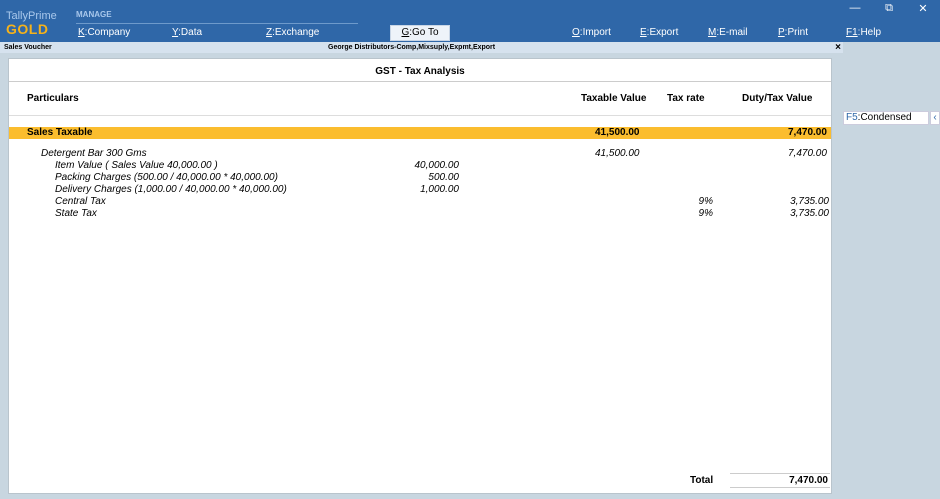  Describe the element at coordinates (852, 32) in the screenshot. I see `menu-help-key: F1` at that location.